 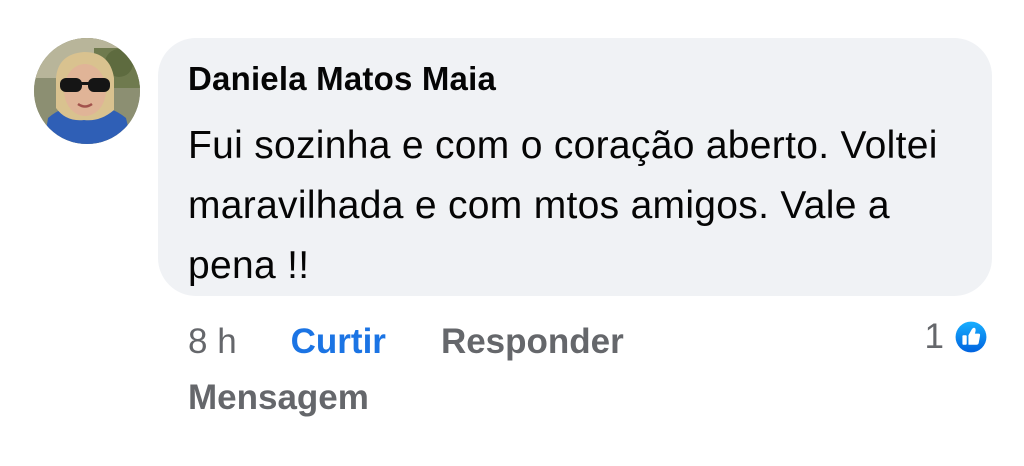 What do you see at coordinates (278, 398) in the screenshot?
I see `message-button: Mensagem` at bounding box center [278, 398].